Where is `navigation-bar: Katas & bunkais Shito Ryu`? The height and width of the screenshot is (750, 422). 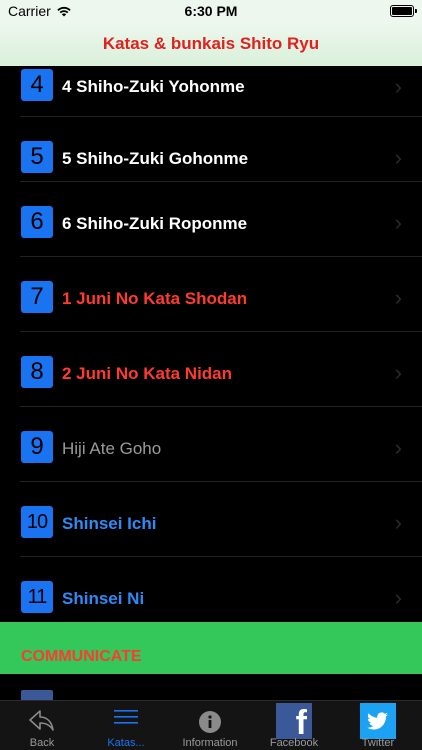
navigation-bar: Katas & bunkais Shito Ryu is located at coordinates (211, 44).